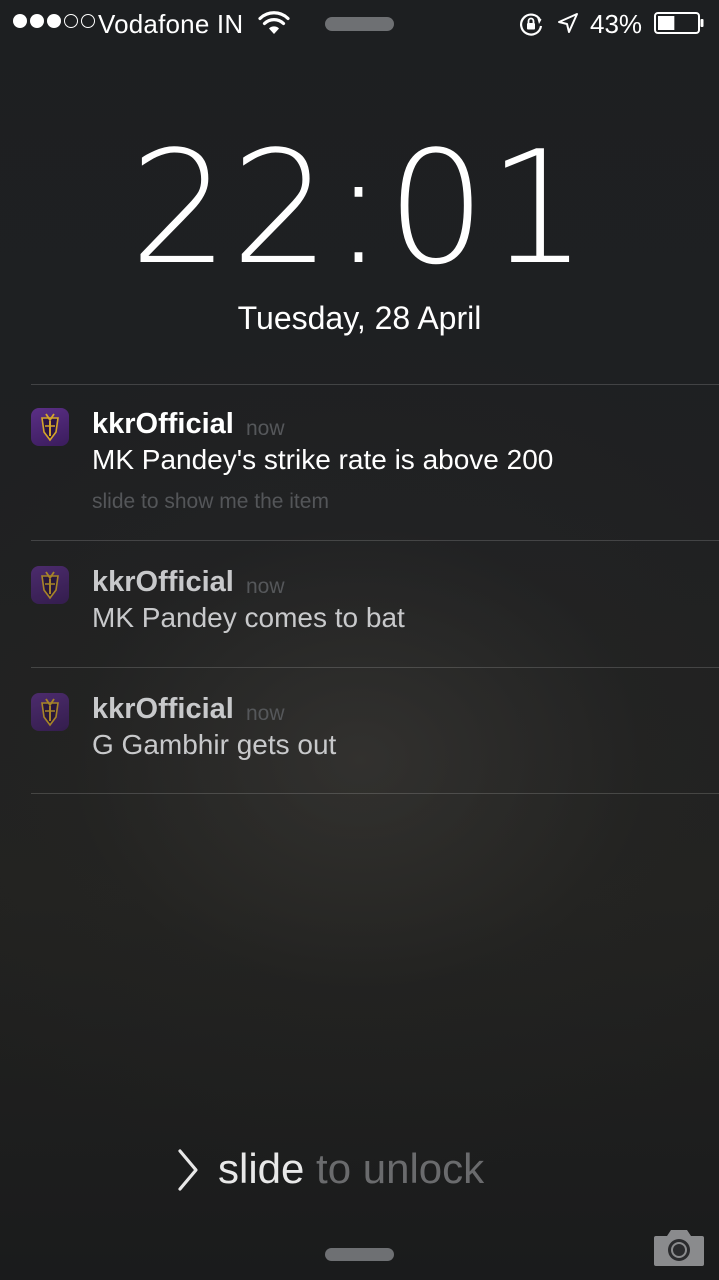  What do you see at coordinates (210, 501) in the screenshot?
I see `notification-action-hint: slide to show me the item` at bounding box center [210, 501].